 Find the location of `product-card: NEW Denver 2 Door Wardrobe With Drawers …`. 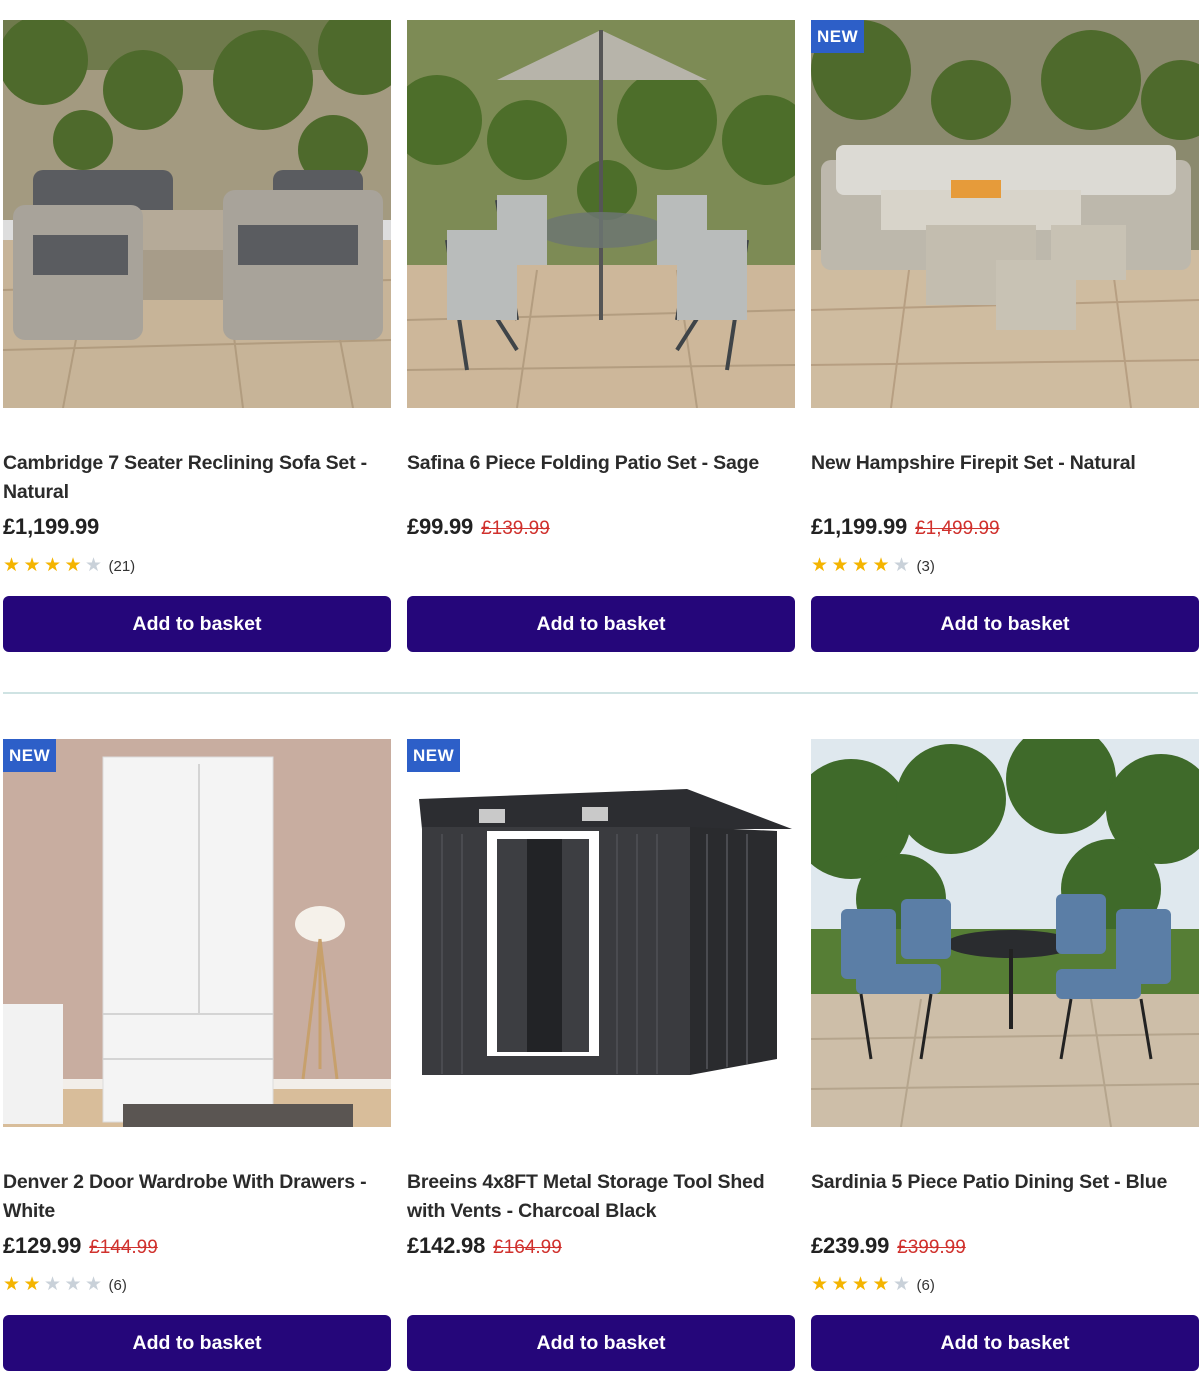

product-card: NEW Denver 2 Door Wardrobe With Drawers … is located at coordinates (197, 1055).